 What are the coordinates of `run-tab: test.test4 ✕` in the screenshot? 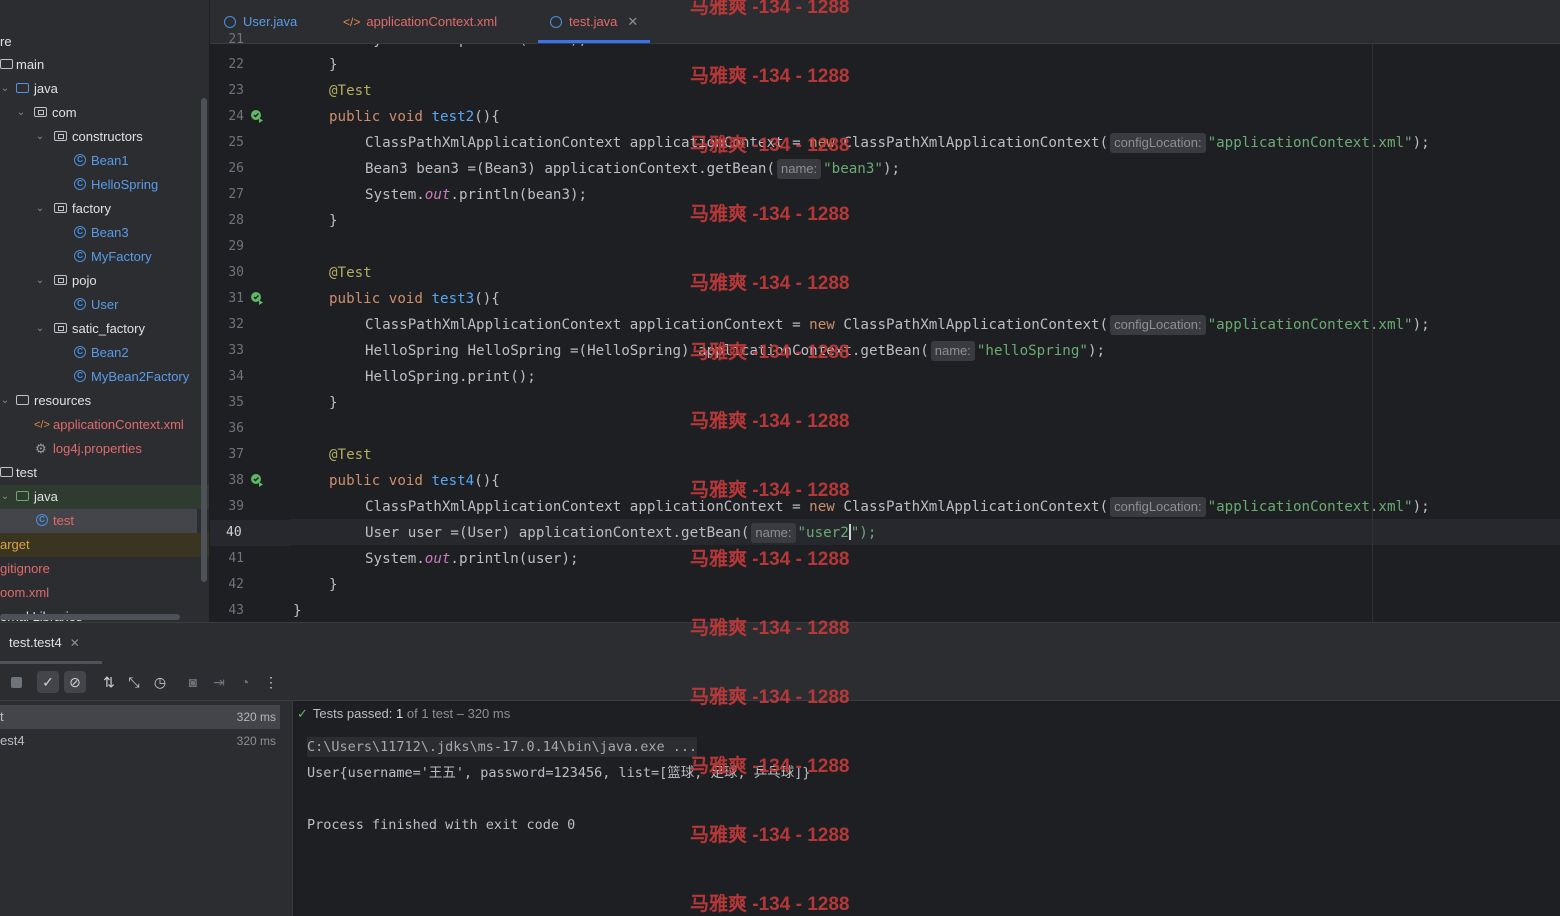 It's located at (44, 642).